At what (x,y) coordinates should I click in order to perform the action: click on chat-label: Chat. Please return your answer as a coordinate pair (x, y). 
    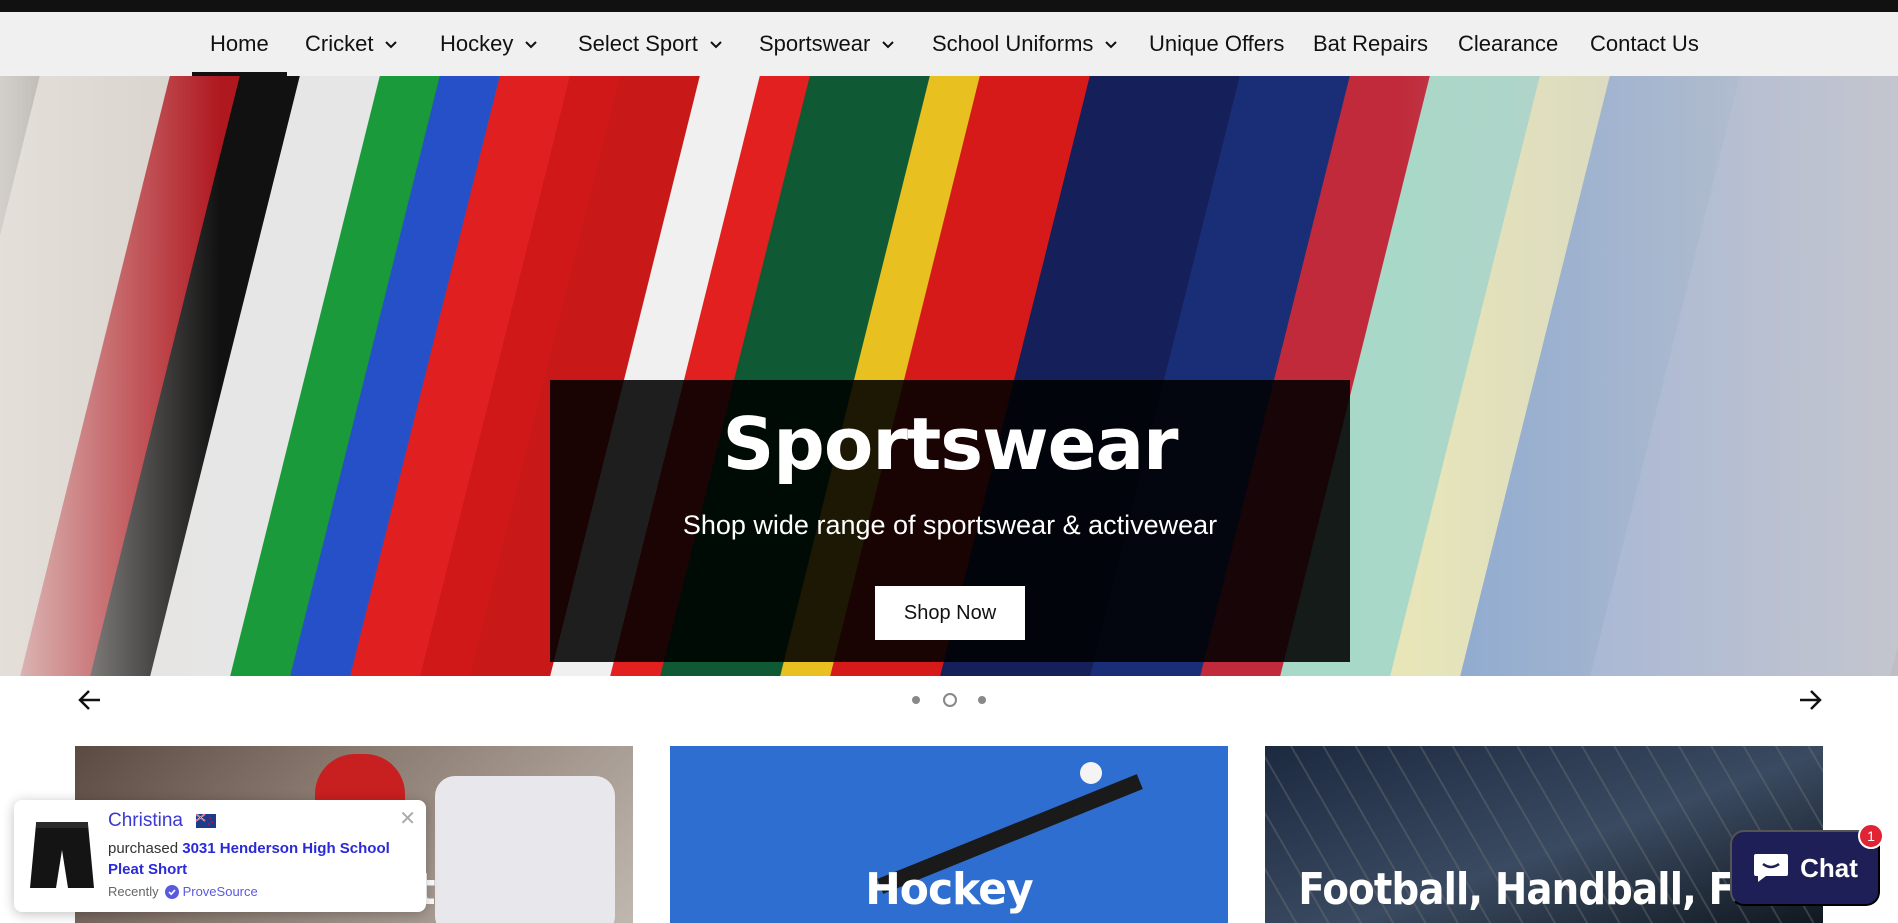
    Looking at the image, I should click on (1829, 867).